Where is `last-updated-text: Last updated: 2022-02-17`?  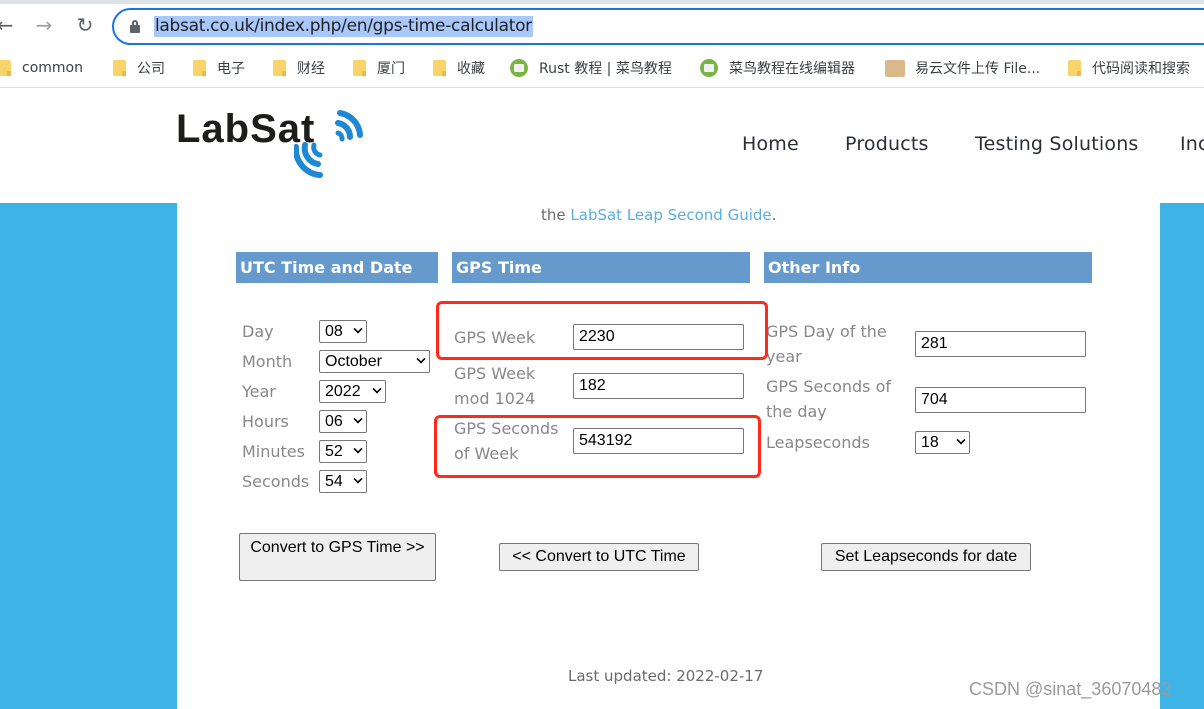 last-updated-text: Last updated: 2022-02-17 is located at coordinates (666, 676).